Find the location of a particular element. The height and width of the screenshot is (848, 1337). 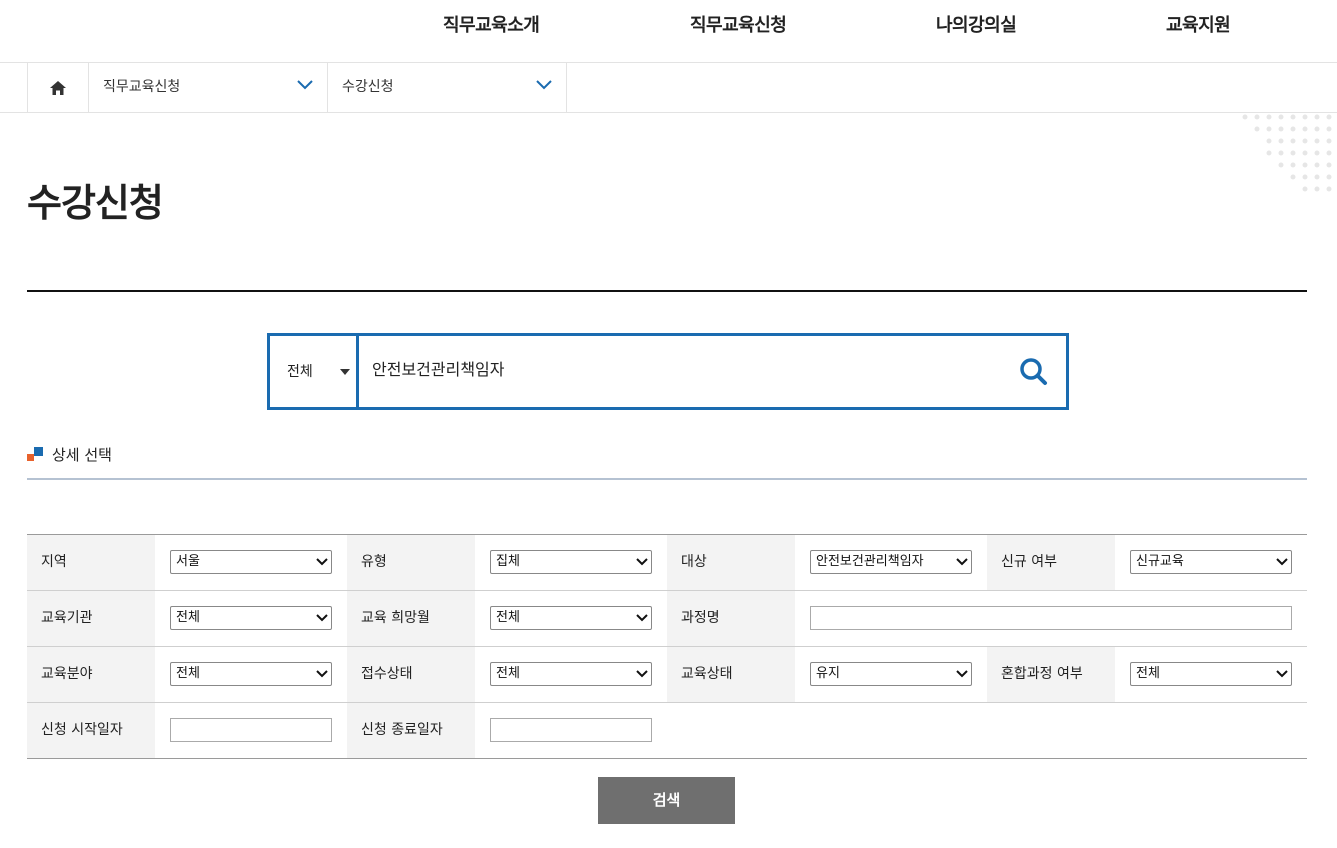

month-label: 교육 희망월 is located at coordinates (411, 618).